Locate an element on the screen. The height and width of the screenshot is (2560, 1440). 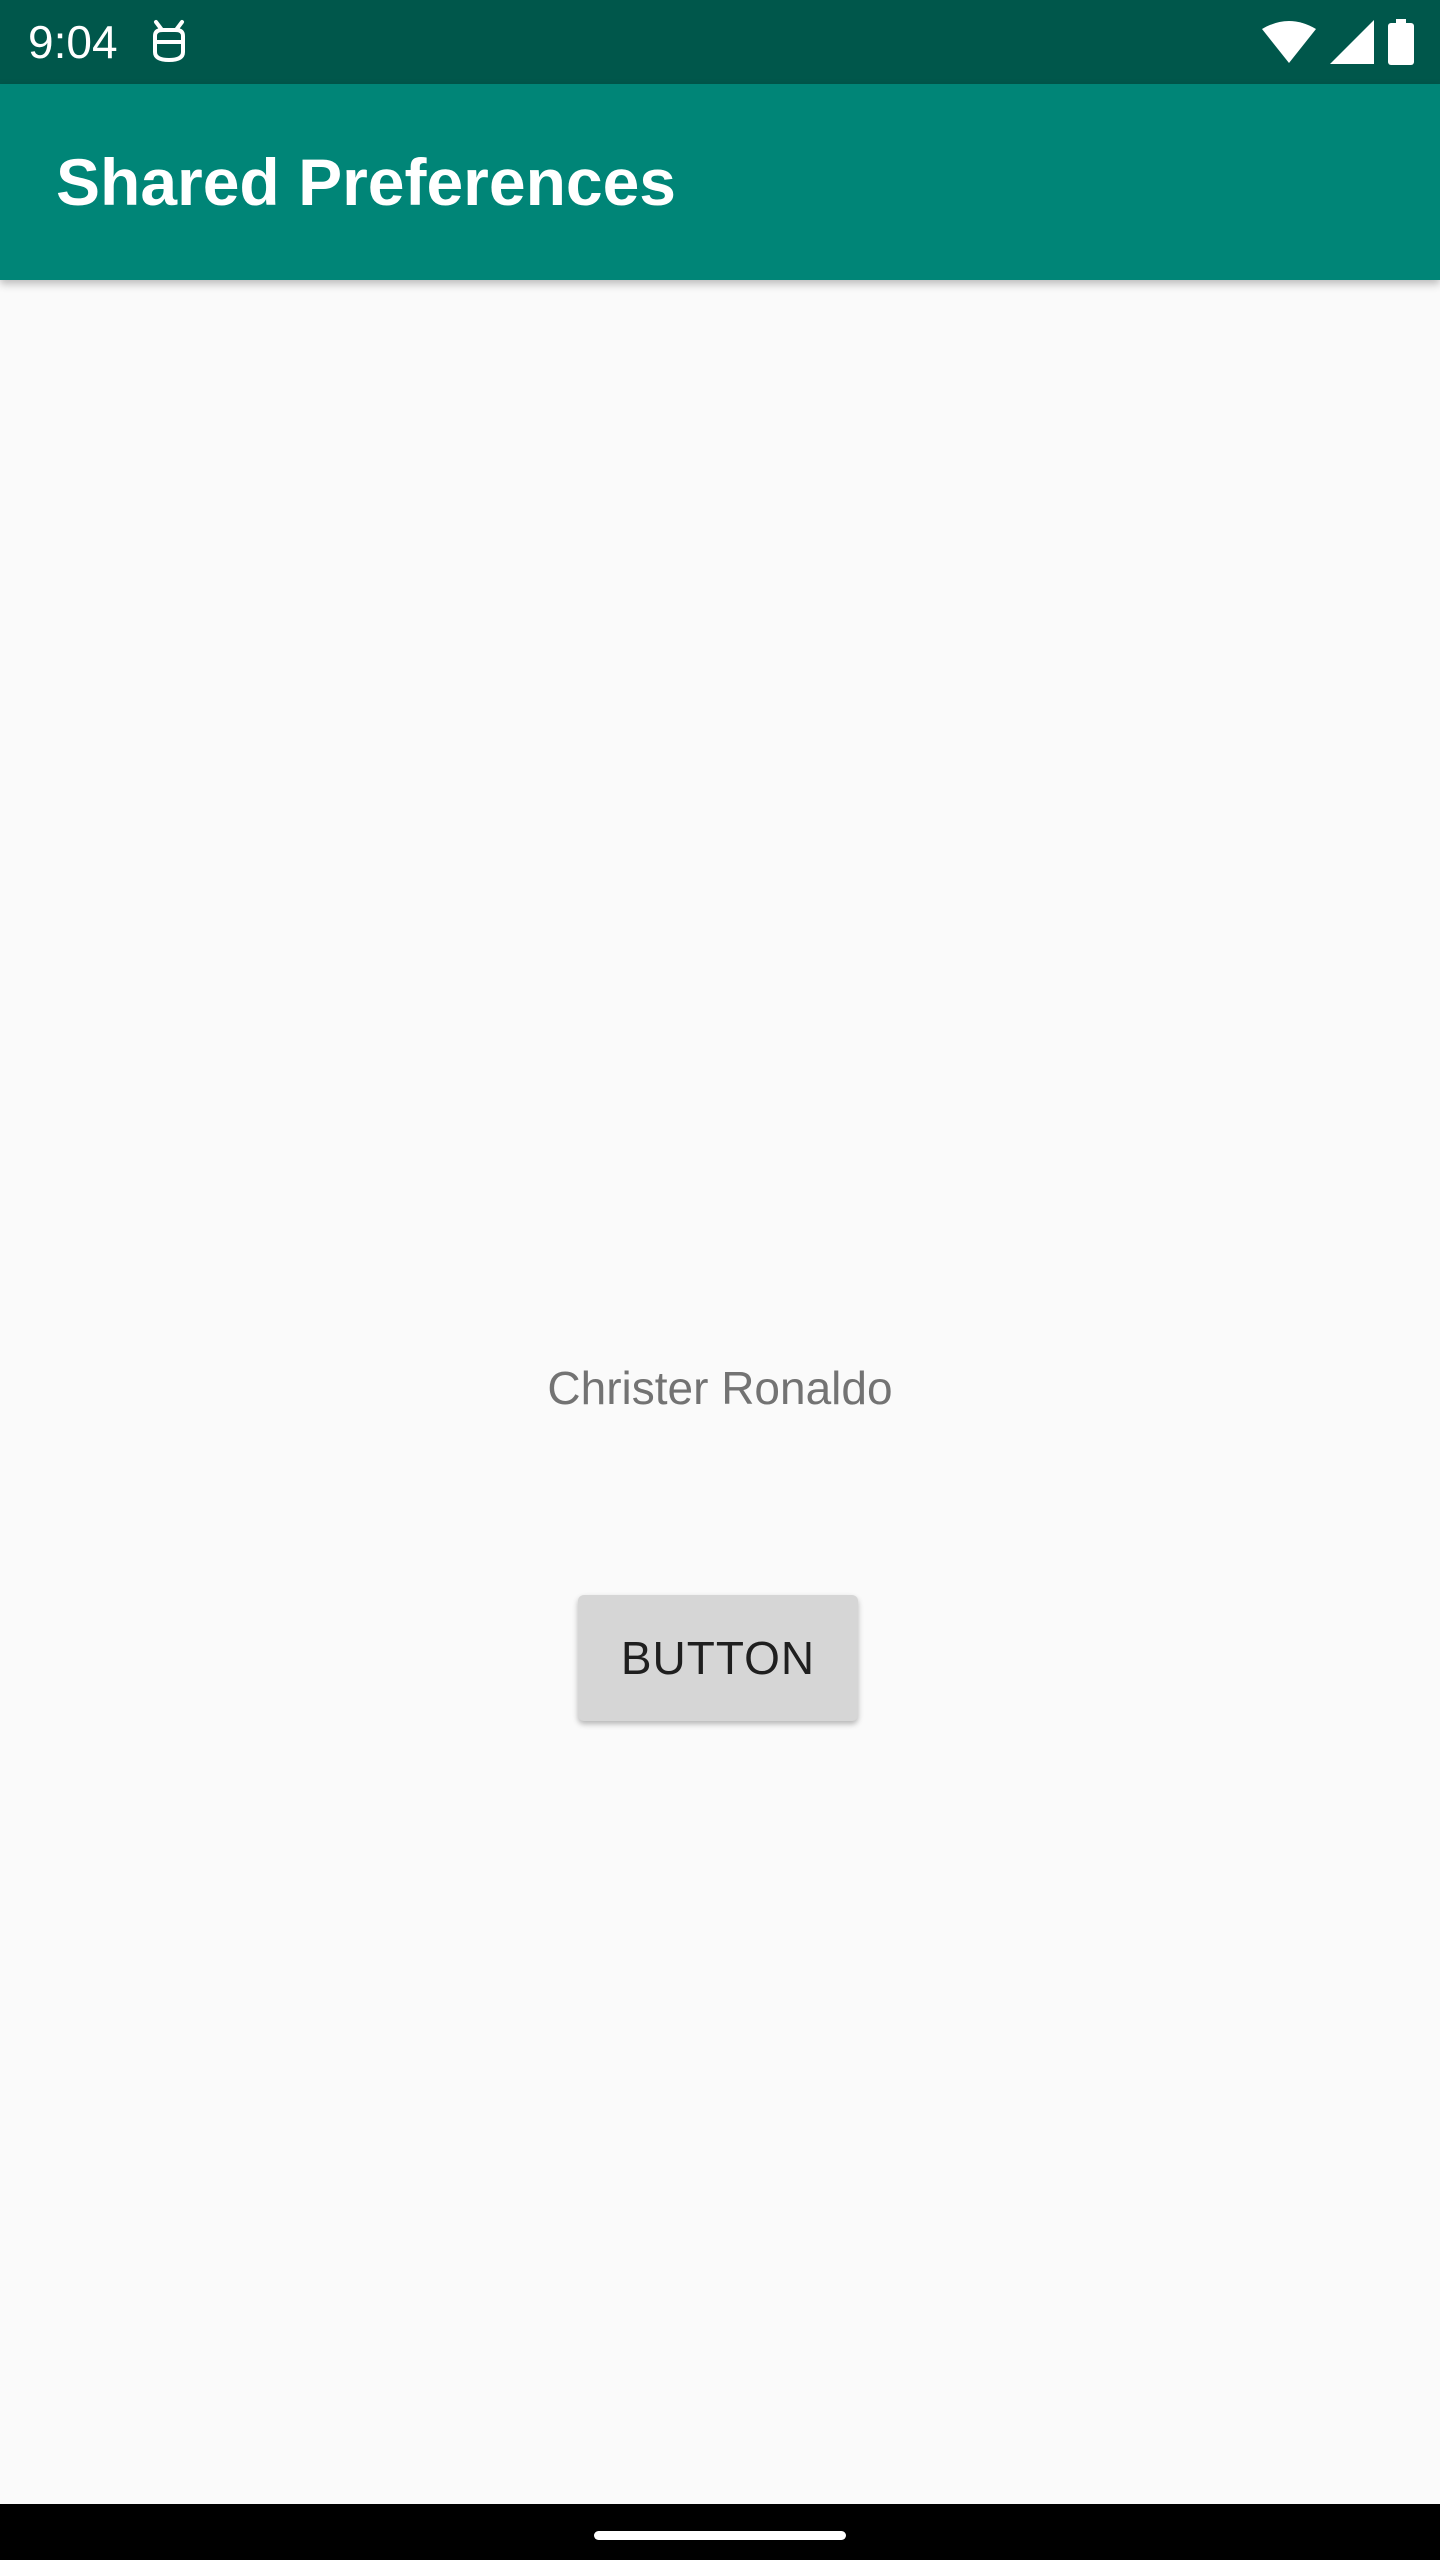
status-icons is located at coordinates (1338, 42).